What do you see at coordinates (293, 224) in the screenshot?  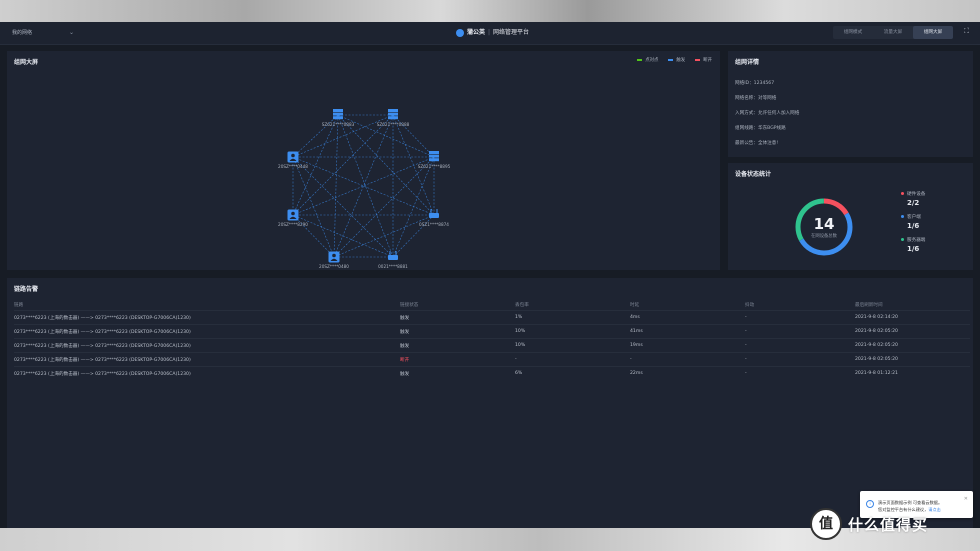 I see `node-label: 20SZ****8290` at bounding box center [293, 224].